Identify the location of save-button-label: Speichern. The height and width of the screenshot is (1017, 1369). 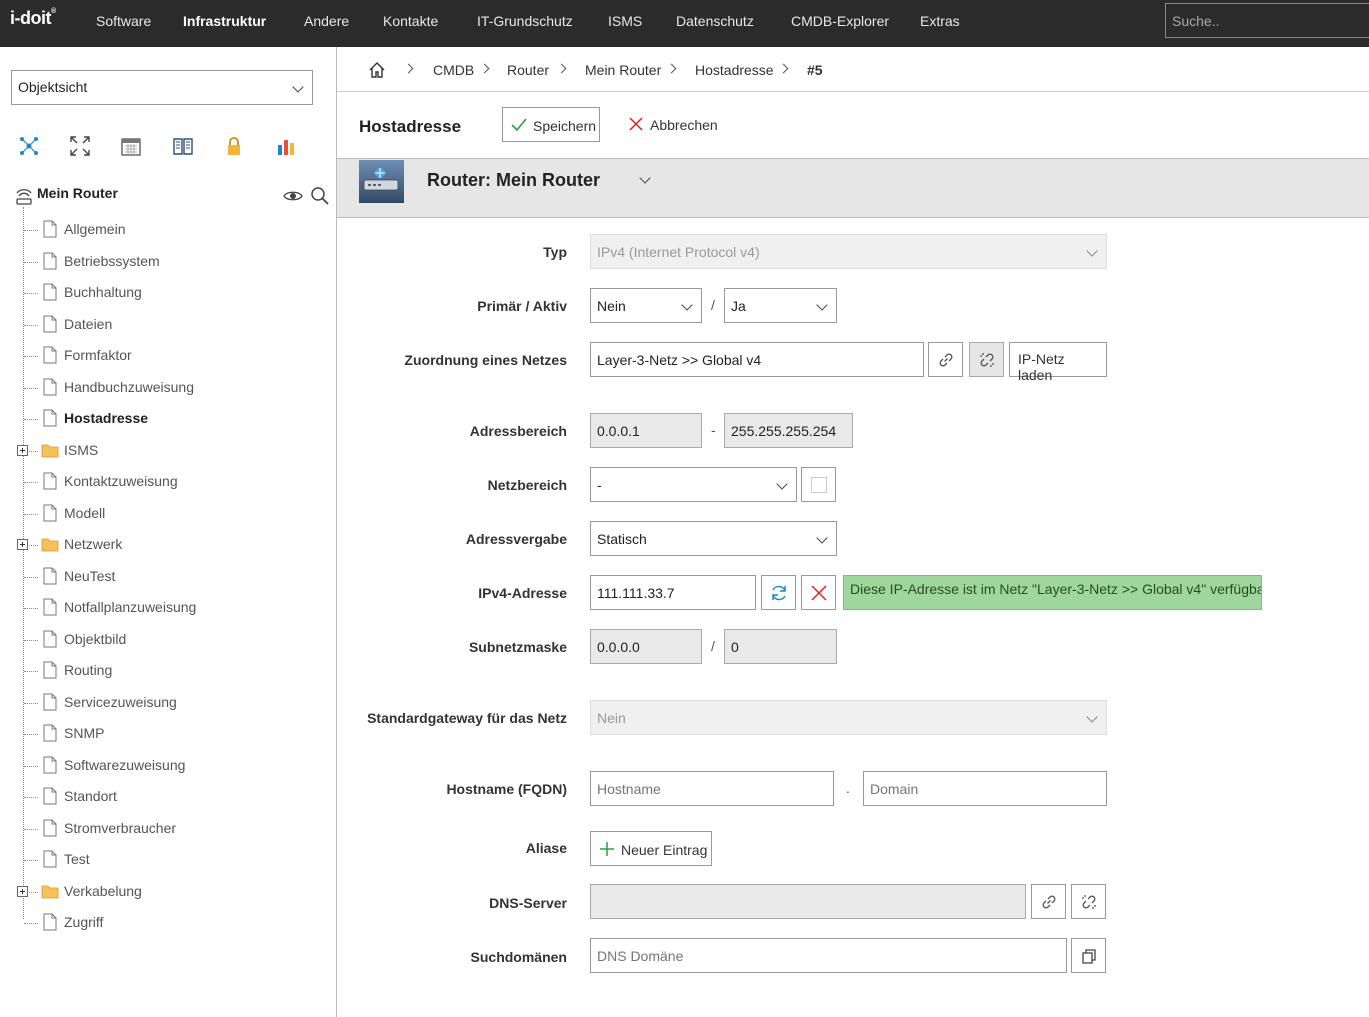
(565, 126).